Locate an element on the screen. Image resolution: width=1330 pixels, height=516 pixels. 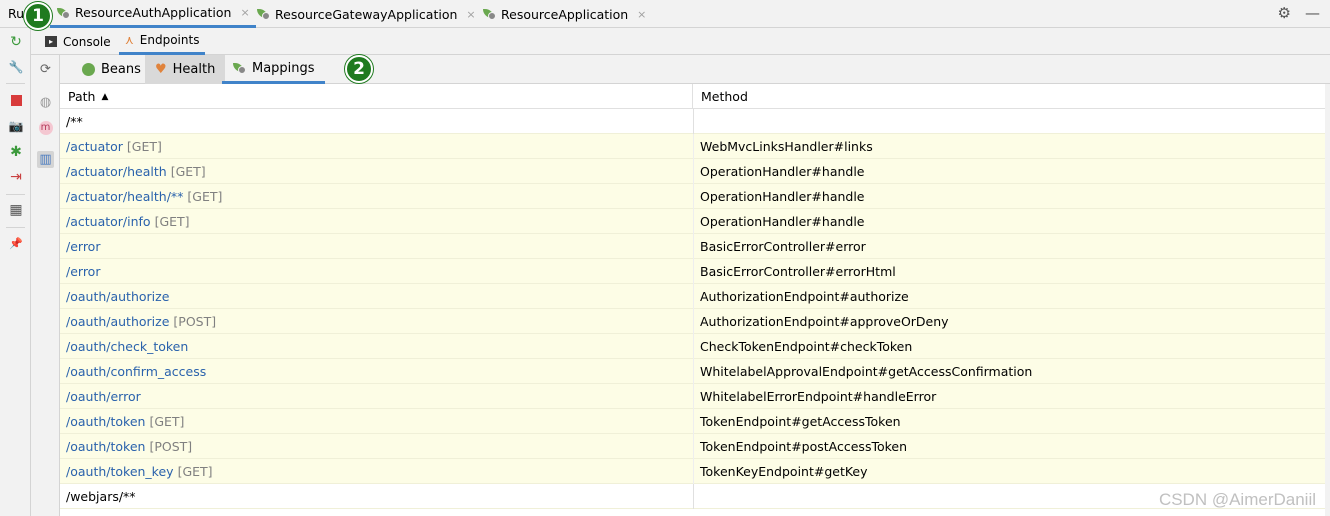
path-text: /actuator/health/** is located at coordinates (124, 196).